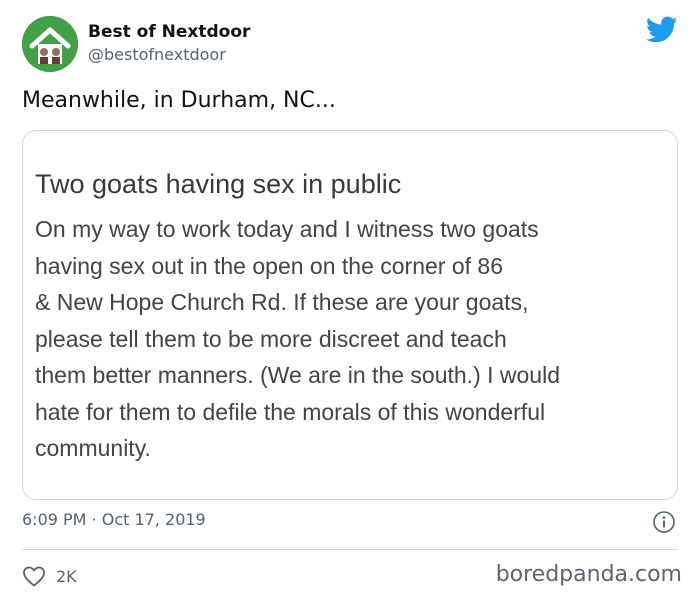 The image size is (700, 602). I want to click on twitter-bird-icon, so click(662, 30).